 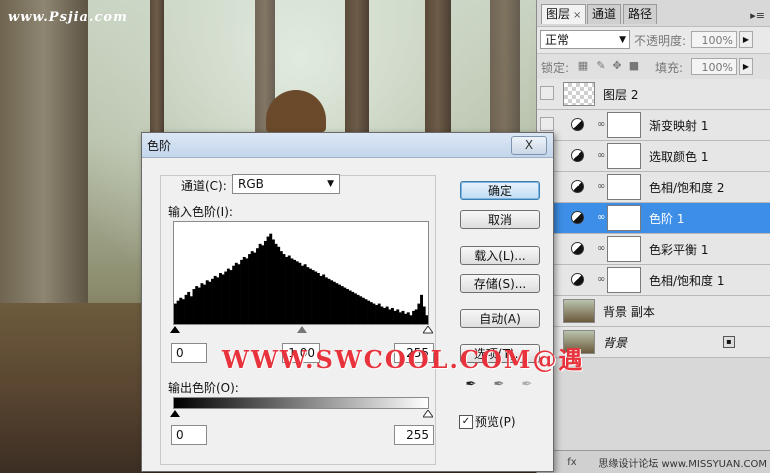 I want to click on layer-row: ∞ 色相/饱和度 2, so click(x=653, y=187).